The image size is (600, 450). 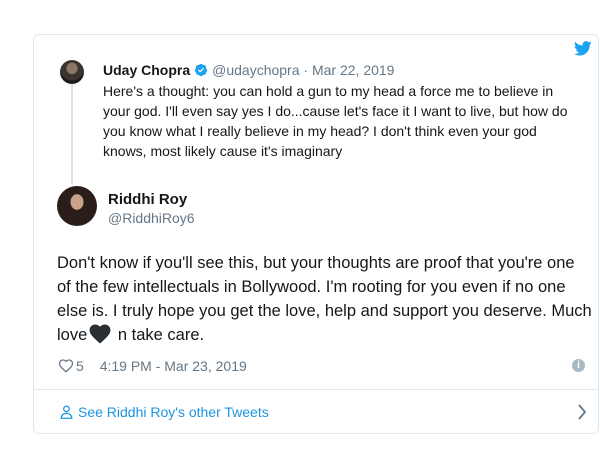 What do you see at coordinates (66, 412) in the screenshot?
I see `person-icon` at bounding box center [66, 412].